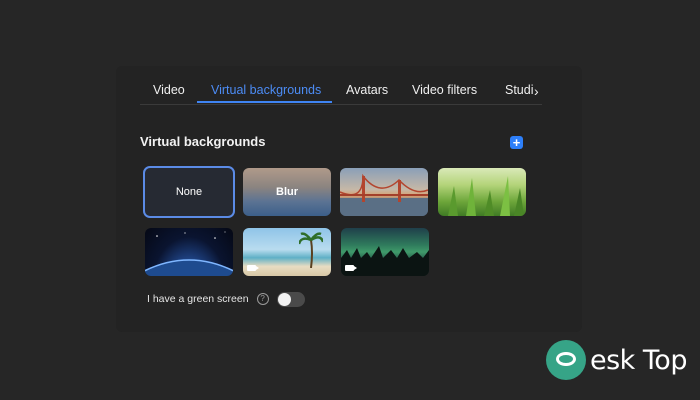  What do you see at coordinates (486, 196) in the screenshot?
I see `grass-image` at bounding box center [486, 196].